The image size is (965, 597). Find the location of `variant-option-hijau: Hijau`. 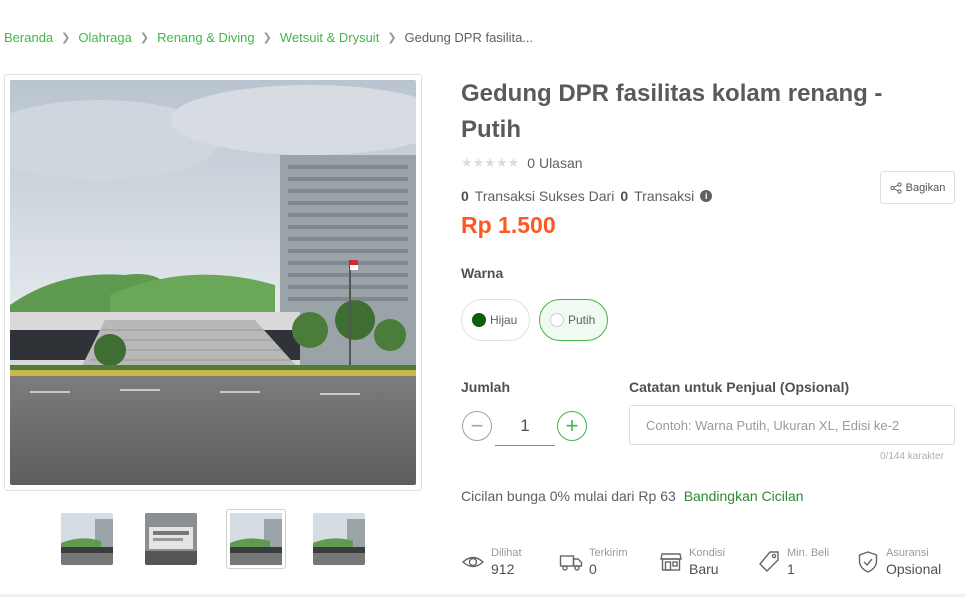

variant-option-hijau: Hijau is located at coordinates (496, 320).